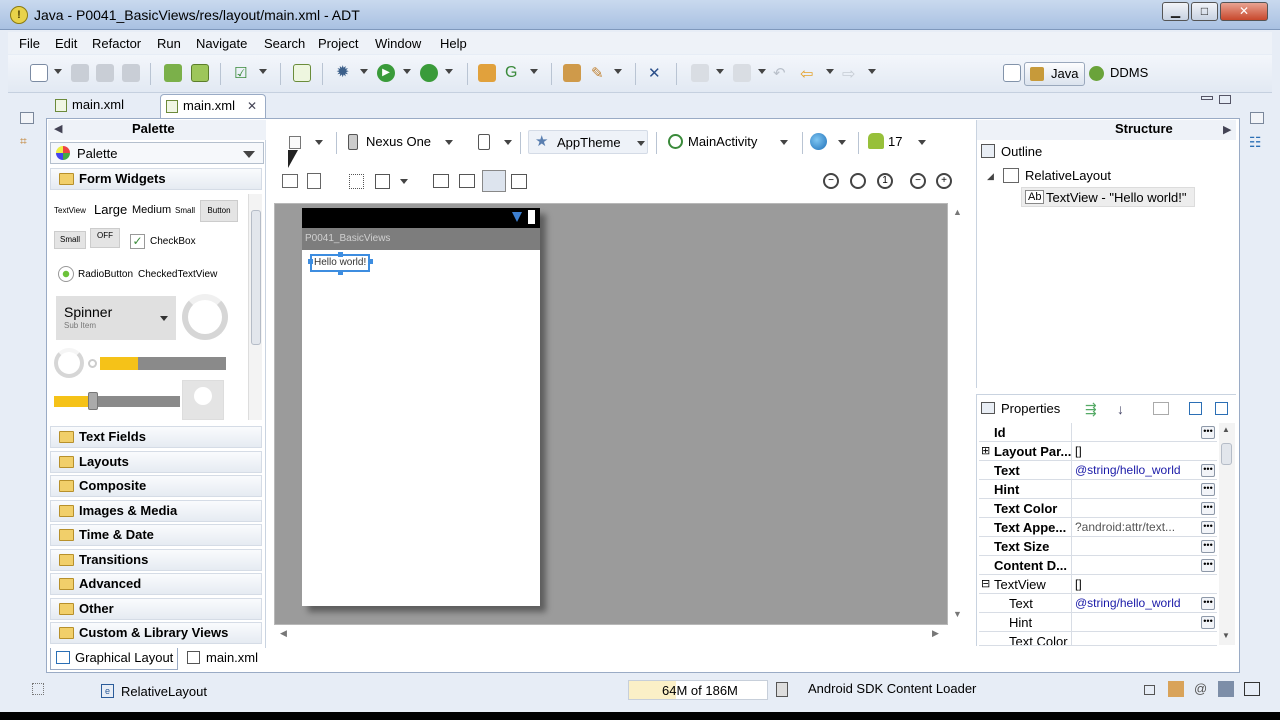 Image resolution: width=1280 pixels, height=720 pixels. What do you see at coordinates (985, 583) in the screenshot?
I see `collapse-icon: ⊟` at bounding box center [985, 583].